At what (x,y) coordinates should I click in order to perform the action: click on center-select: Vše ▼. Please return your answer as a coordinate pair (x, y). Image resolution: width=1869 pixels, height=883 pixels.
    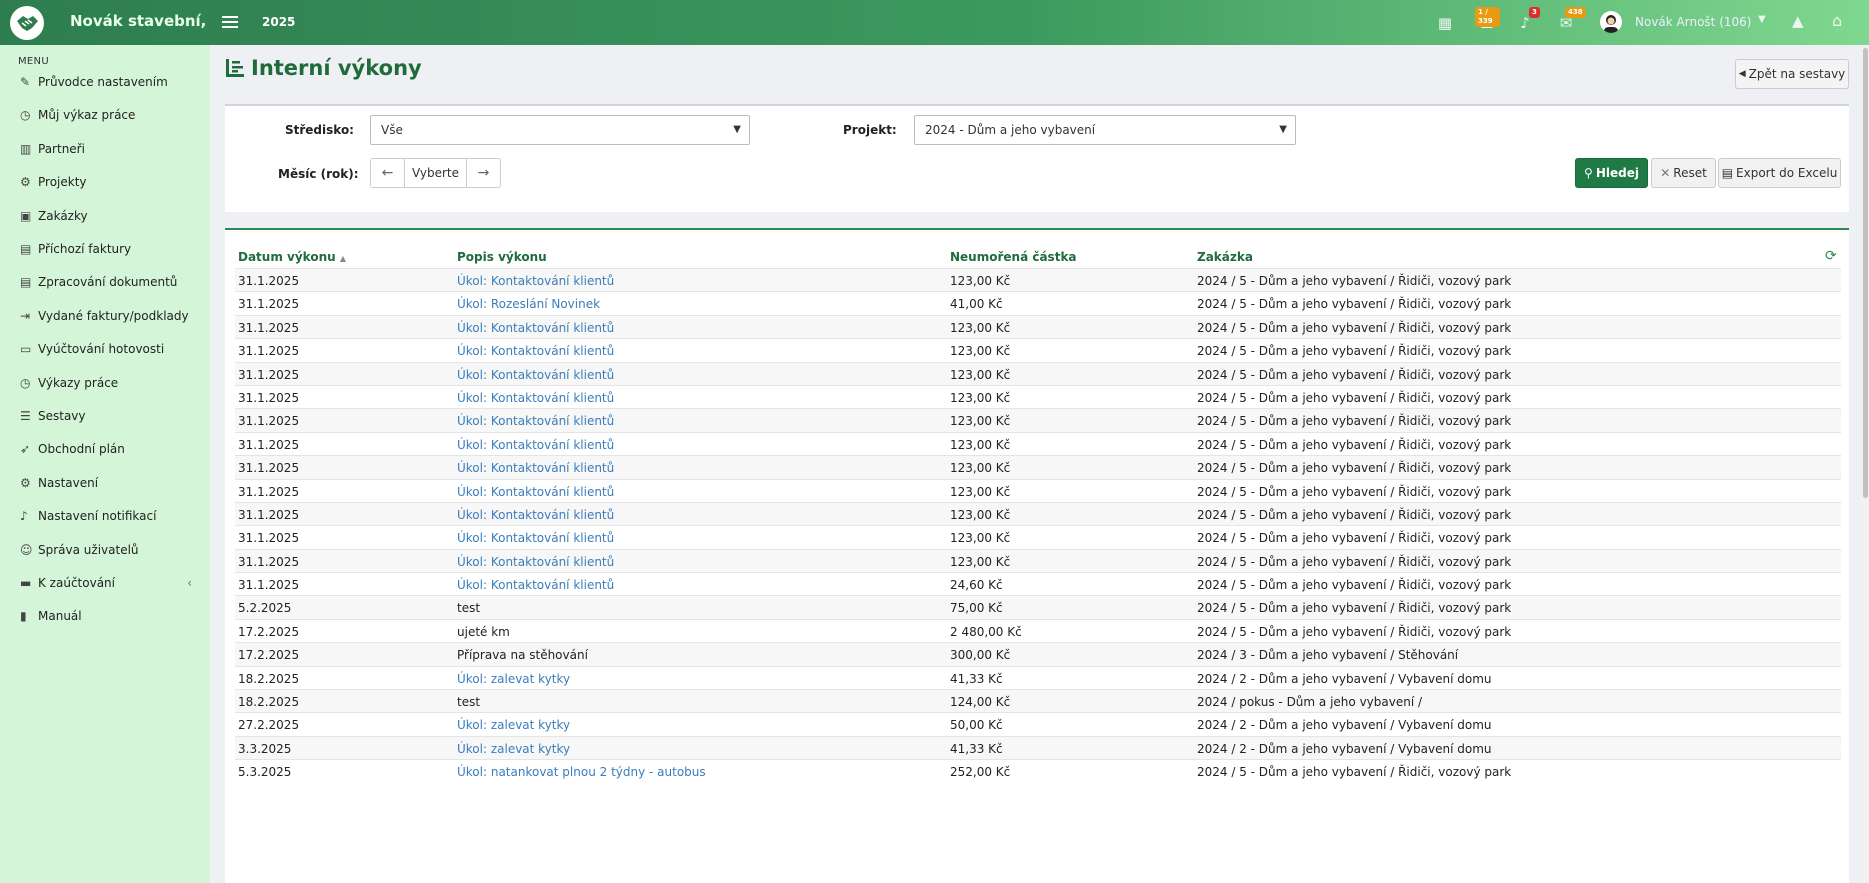
    Looking at the image, I should click on (560, 130).